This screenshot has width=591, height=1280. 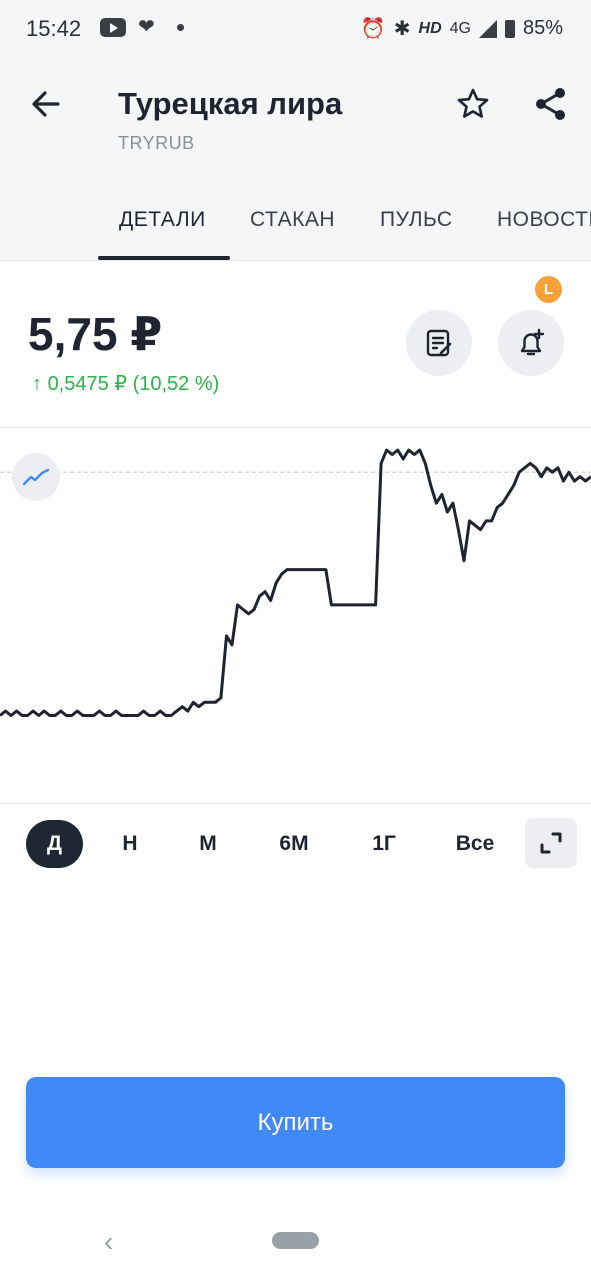 What do you see at coordinates (113, 27) in the screenshot?
I see `youtube-icon` at bounding box center [113, 27].